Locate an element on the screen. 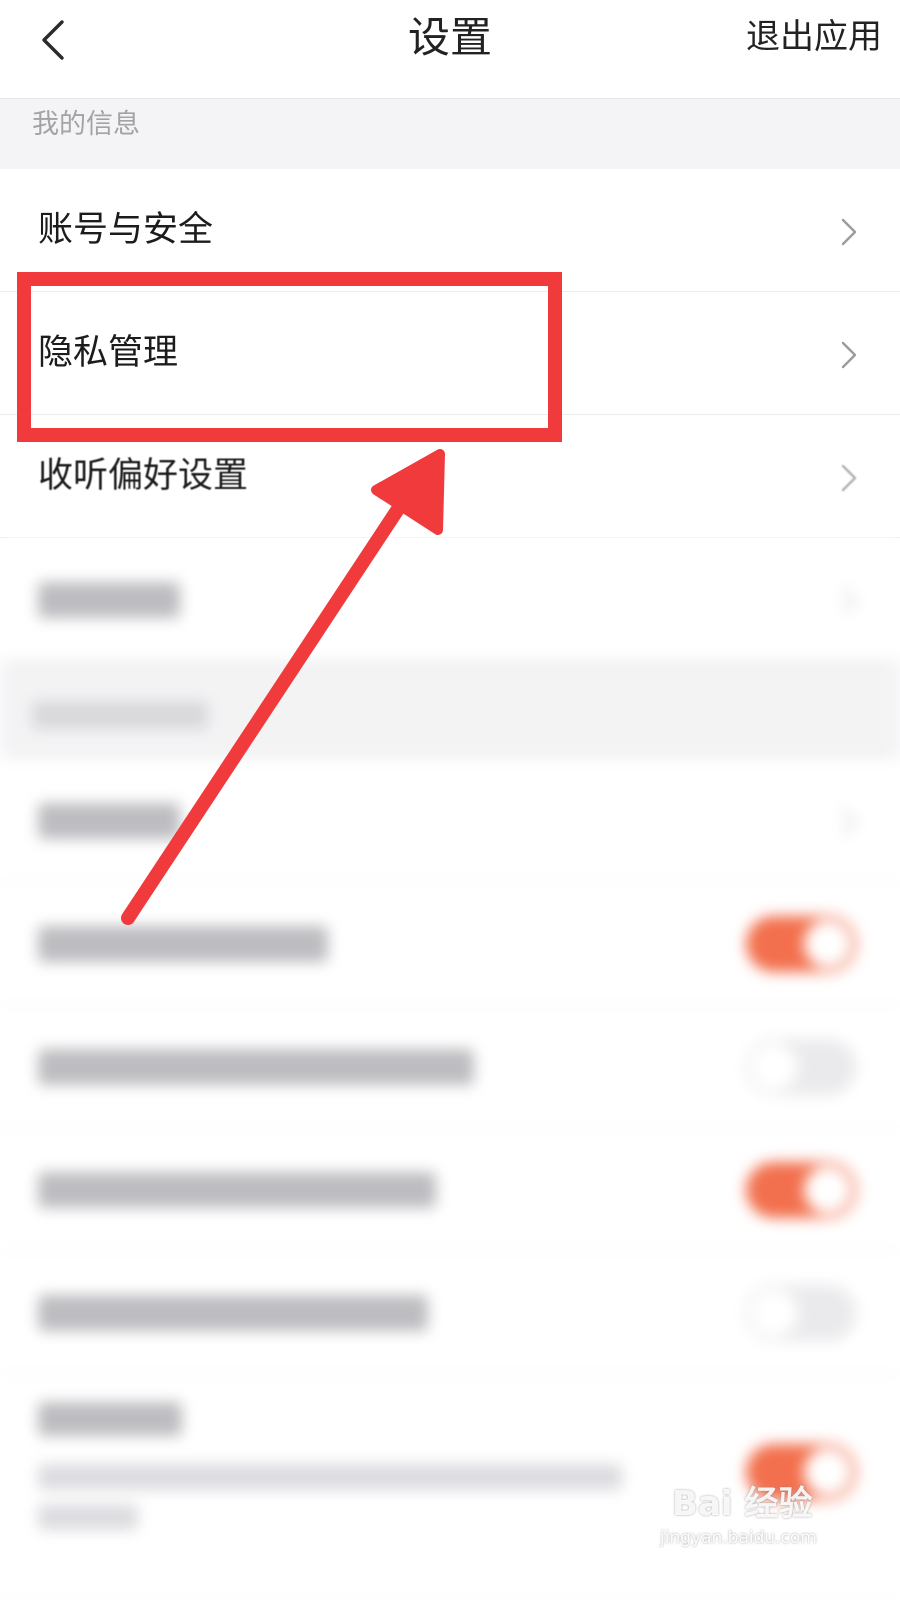 This screenshot has height=1600, width=900. watermark-brand: Bai 经验 is located at coordinates (742, 1504).